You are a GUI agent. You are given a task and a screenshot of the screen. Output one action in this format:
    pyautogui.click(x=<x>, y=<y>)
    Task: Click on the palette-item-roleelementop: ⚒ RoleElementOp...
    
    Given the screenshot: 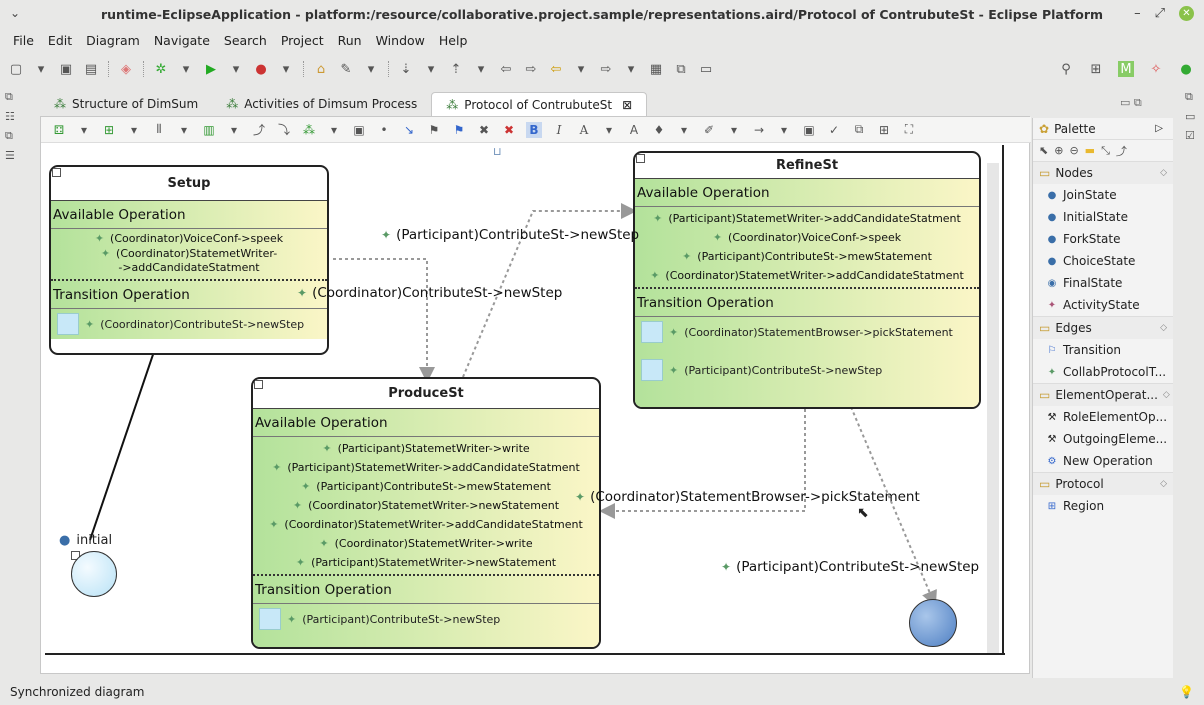 What is the action you would take?
    pyautogui.click(x=1103, y=417)
    